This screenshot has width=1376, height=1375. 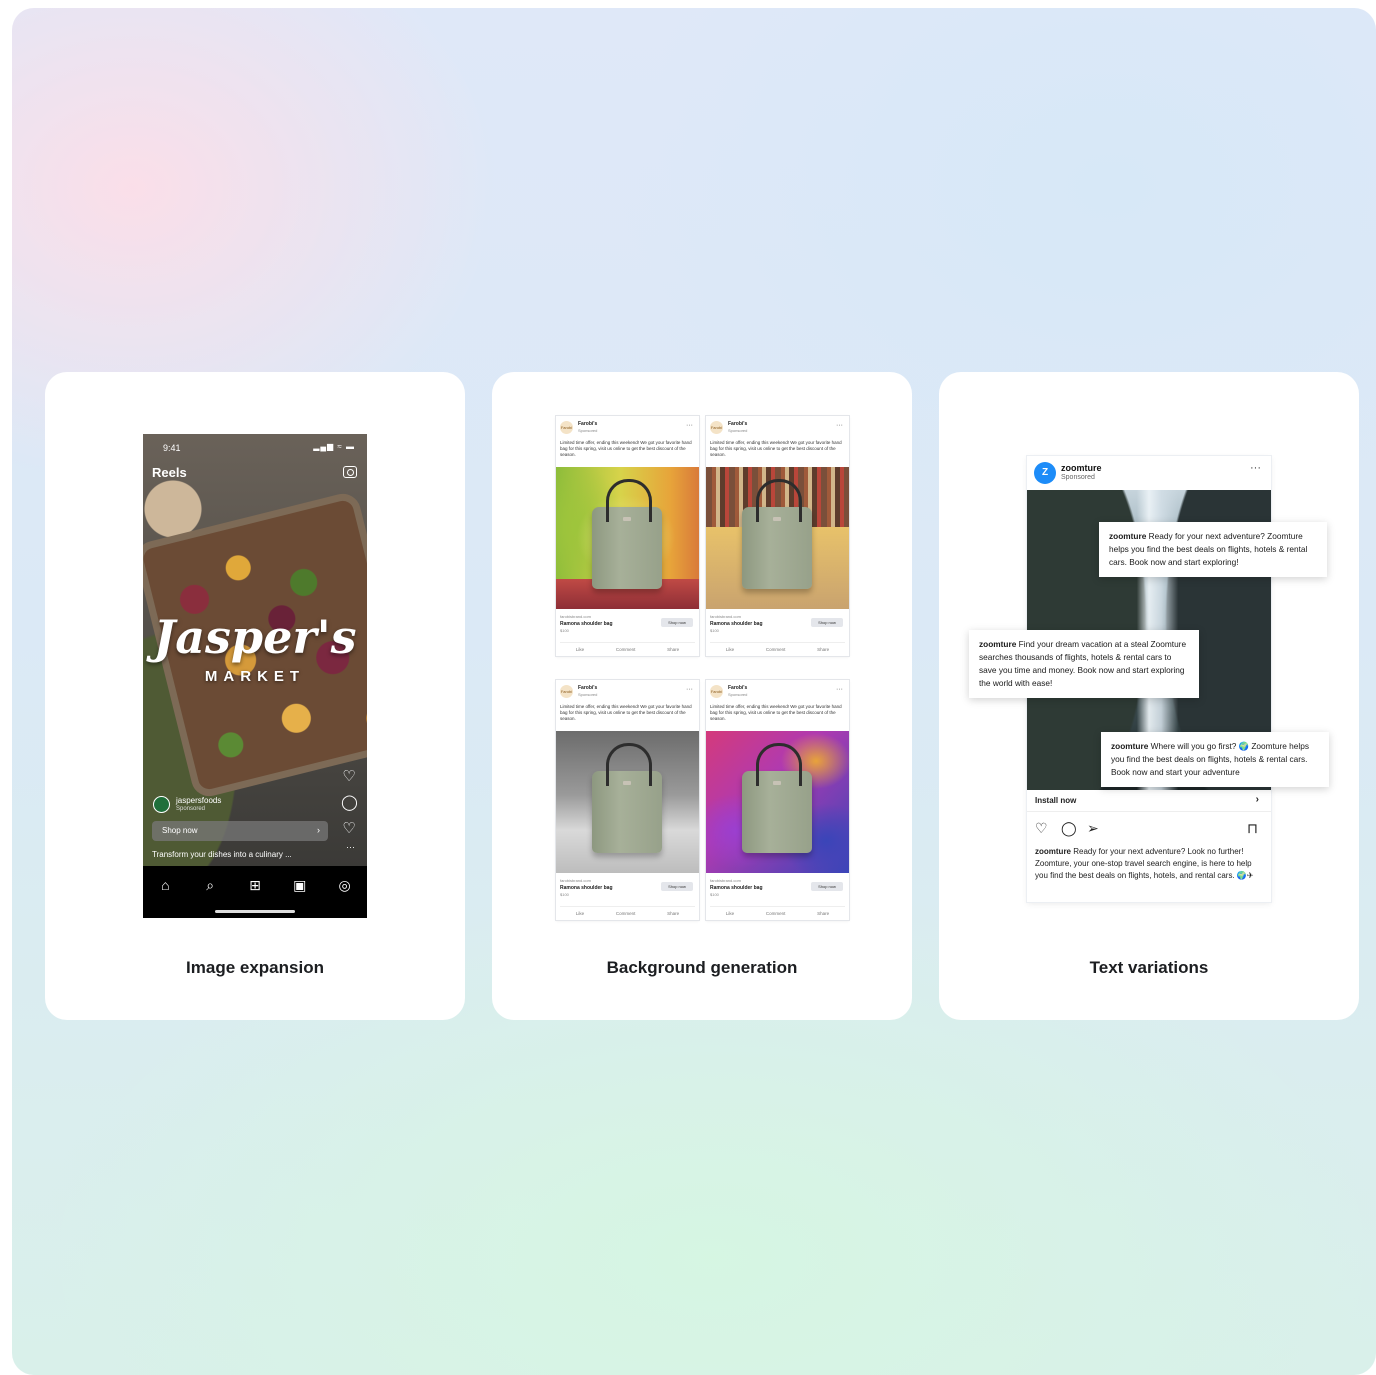 I want to click on install-now-button: Install now ›, so click(x=1149, y=801).